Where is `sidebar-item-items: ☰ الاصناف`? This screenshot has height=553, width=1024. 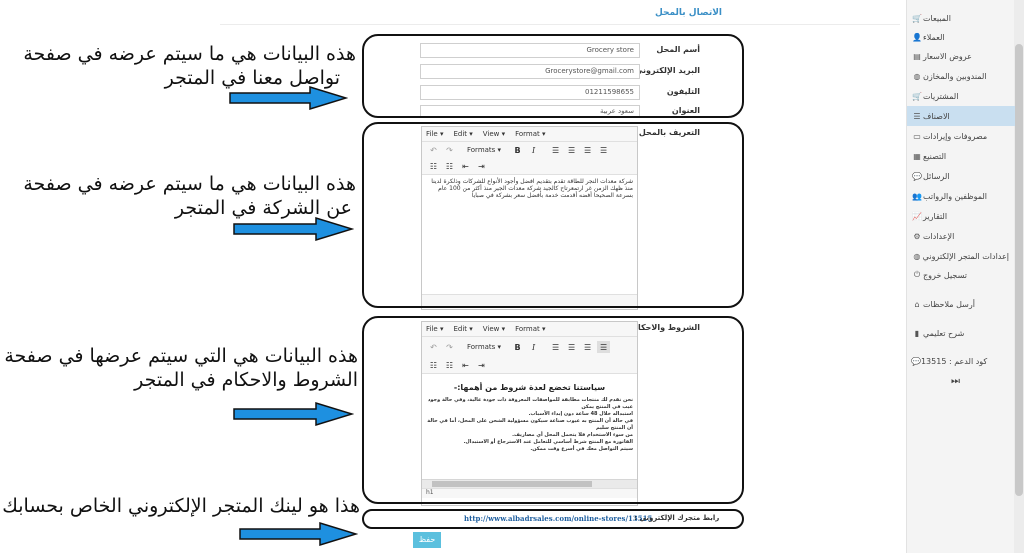
sidebar-item-items: ☰ الاصناف is located at coordinates (961, 116).